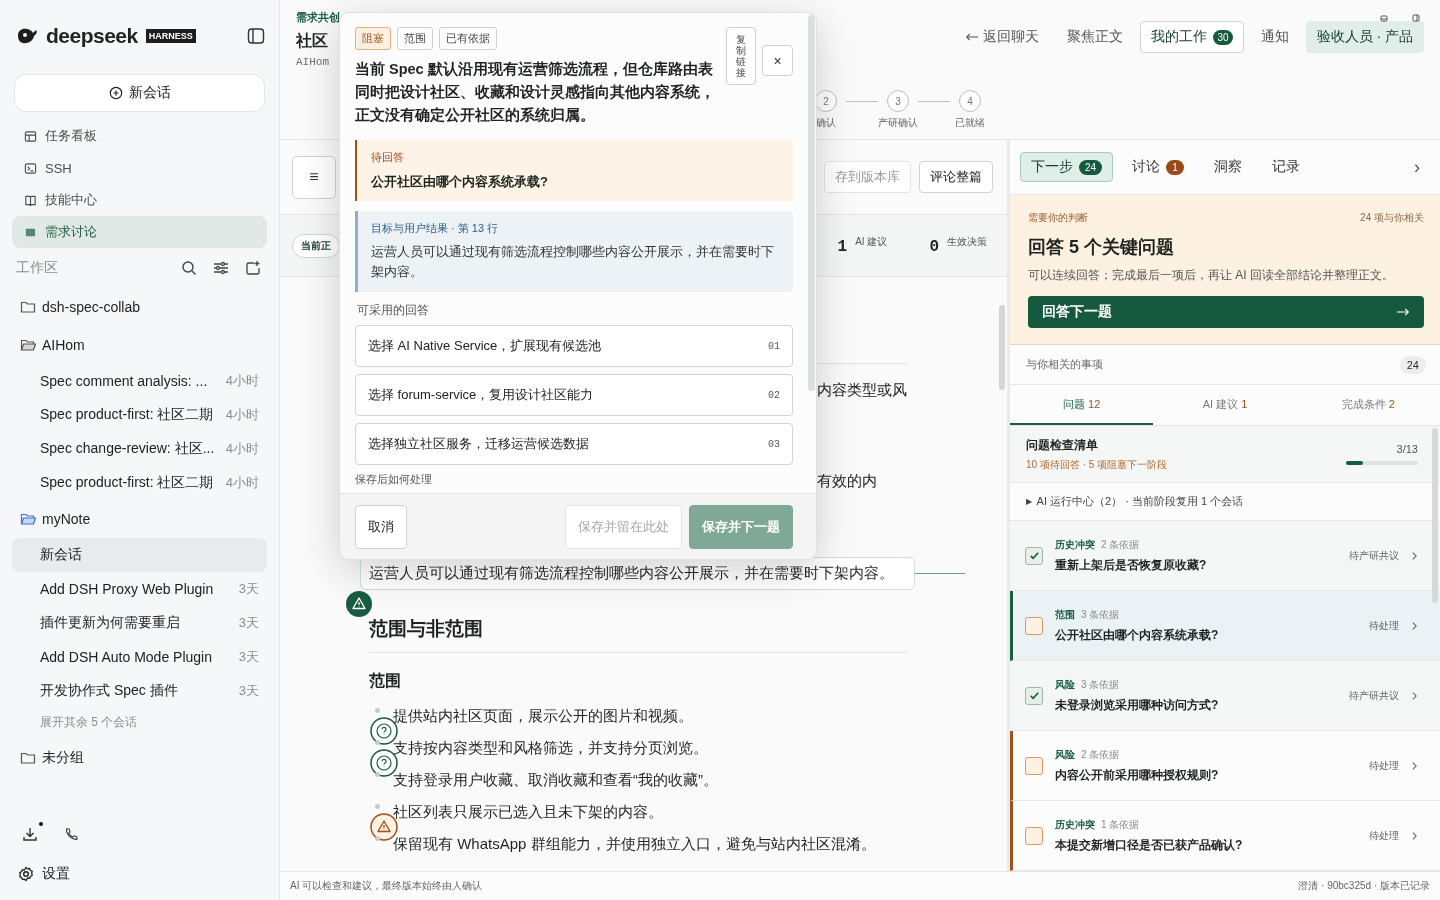 This screenshot has width=1440, height=900. What do you see at coordinates (543, 716) in the screenshot?
I see `list-item-text: 提供站内社区页面，展示公开的图片和视频。` at bounding box center [543, 716].